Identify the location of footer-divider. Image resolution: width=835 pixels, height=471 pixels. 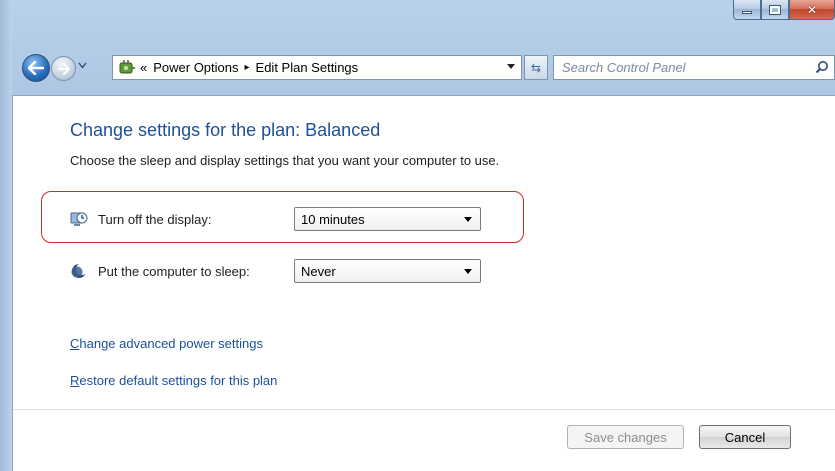
(424, 409).